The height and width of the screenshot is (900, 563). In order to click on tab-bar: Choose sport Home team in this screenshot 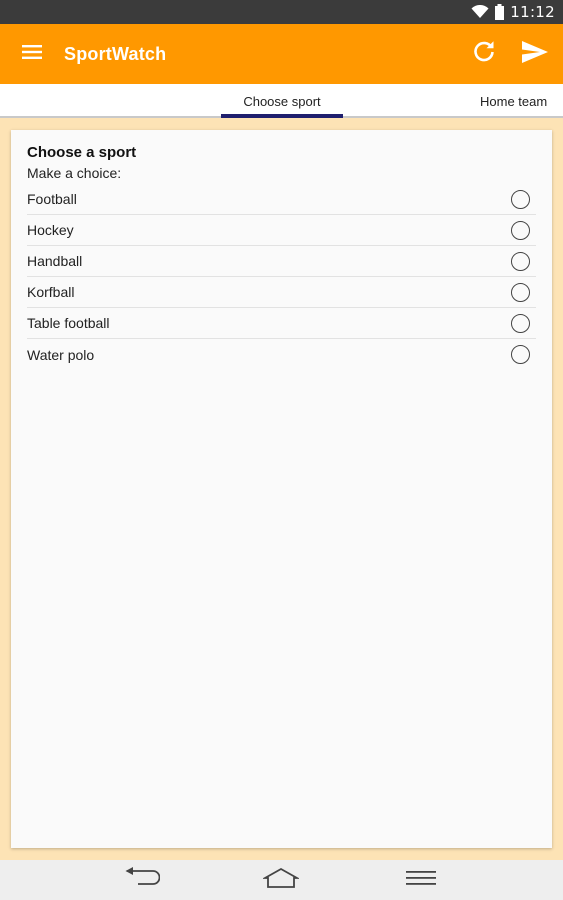, I will do `click(281, 101)`.